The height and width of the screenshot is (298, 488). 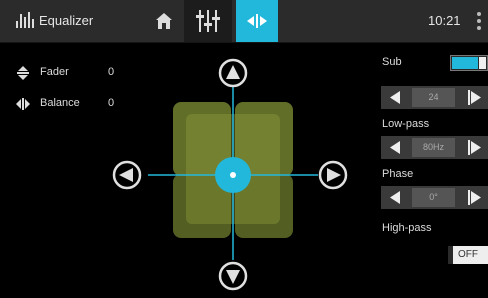 What do you see at coordinates (395, 147) in the screenshot?
I see `low-pass-decrease-icon` at bounding box center [395, 147].